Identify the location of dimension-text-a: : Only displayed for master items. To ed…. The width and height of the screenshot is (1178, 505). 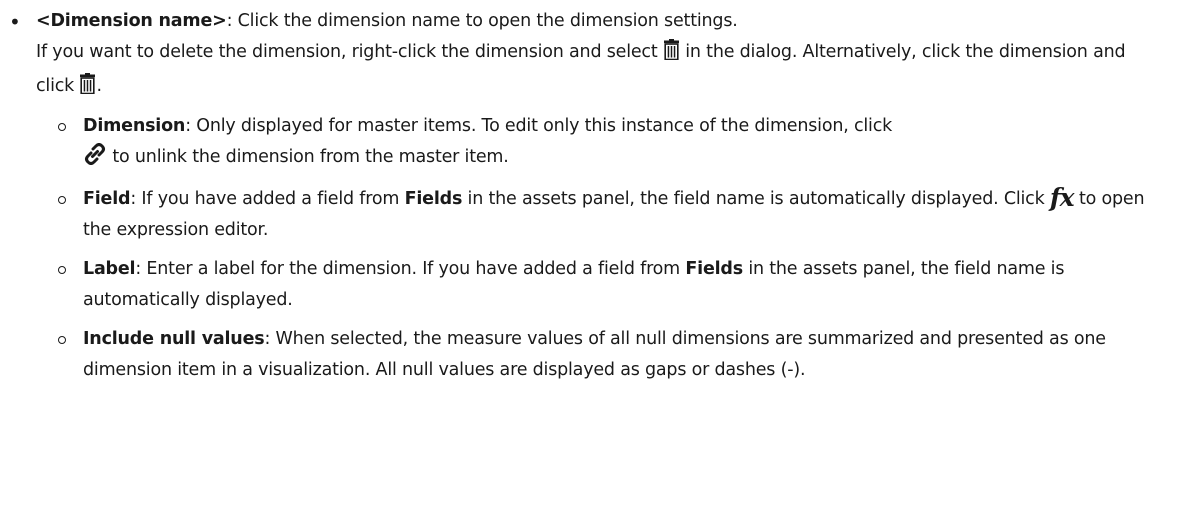
(539, 126).